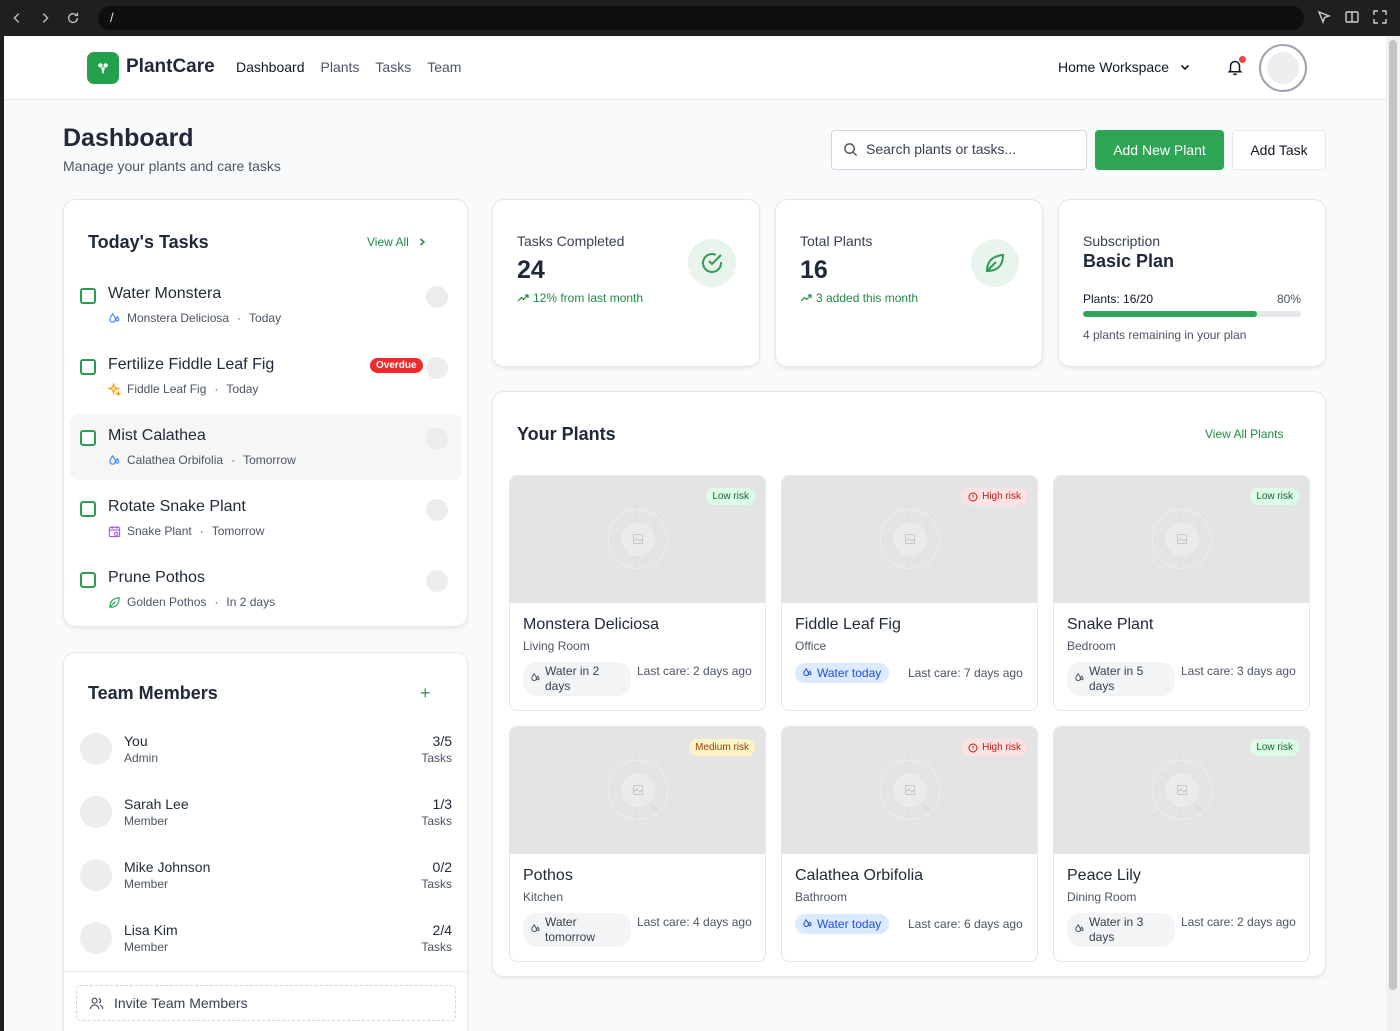 The width and height of the screenshot is (1400, 1031). I want to click on member-task-label: Tasks, so click(436, 947).